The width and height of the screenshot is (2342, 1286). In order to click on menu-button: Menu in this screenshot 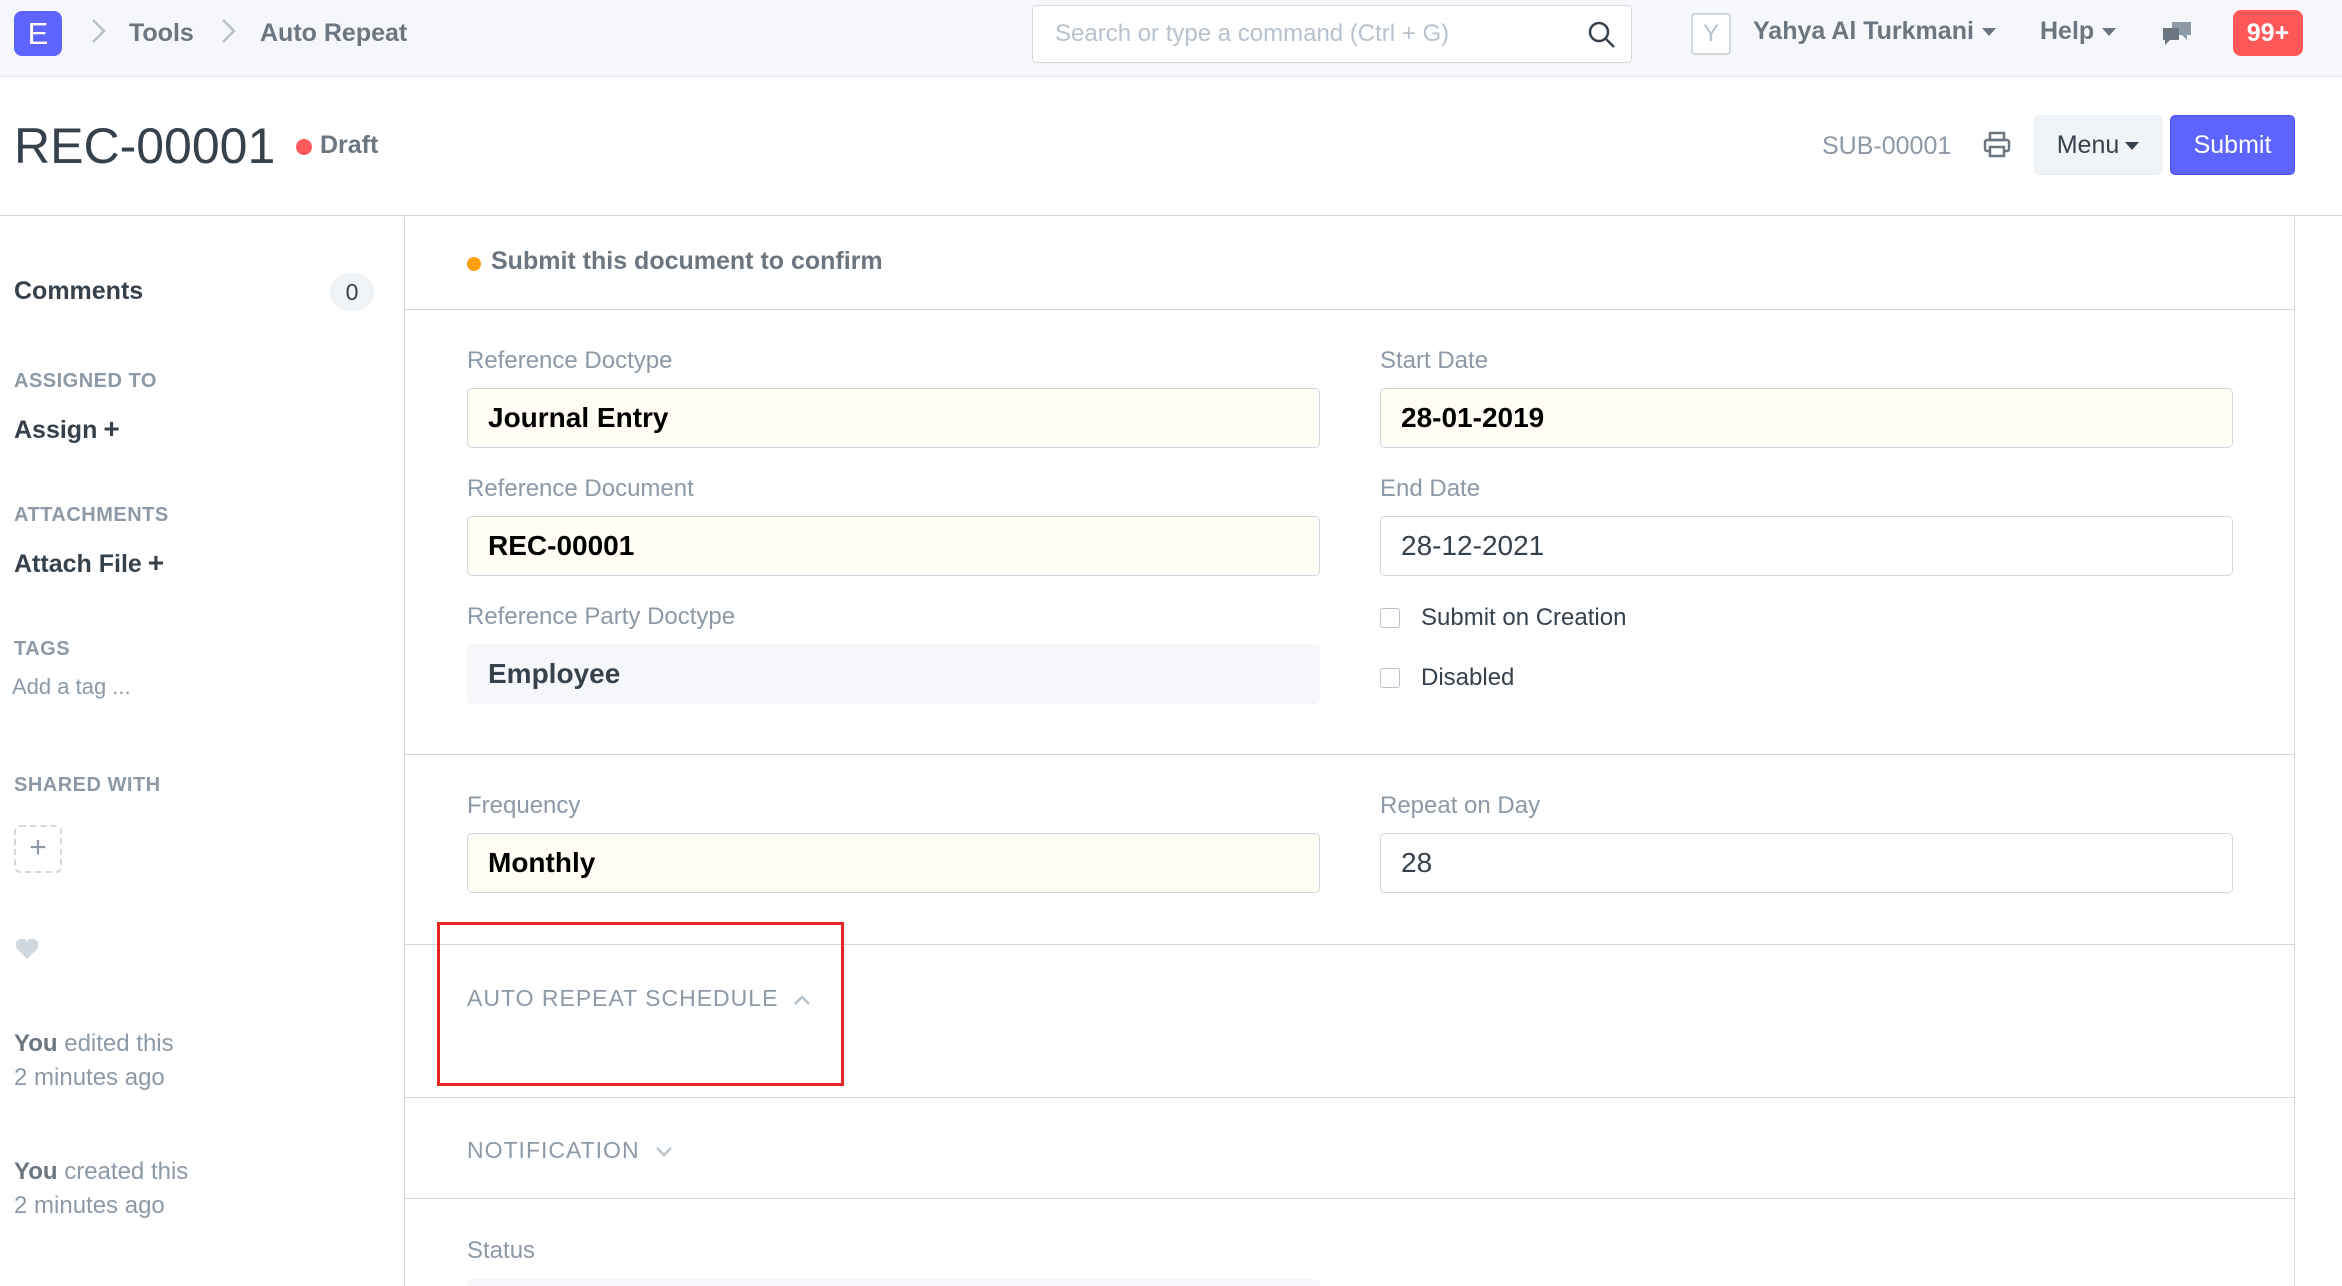, I will do `click(2098, 145)`.